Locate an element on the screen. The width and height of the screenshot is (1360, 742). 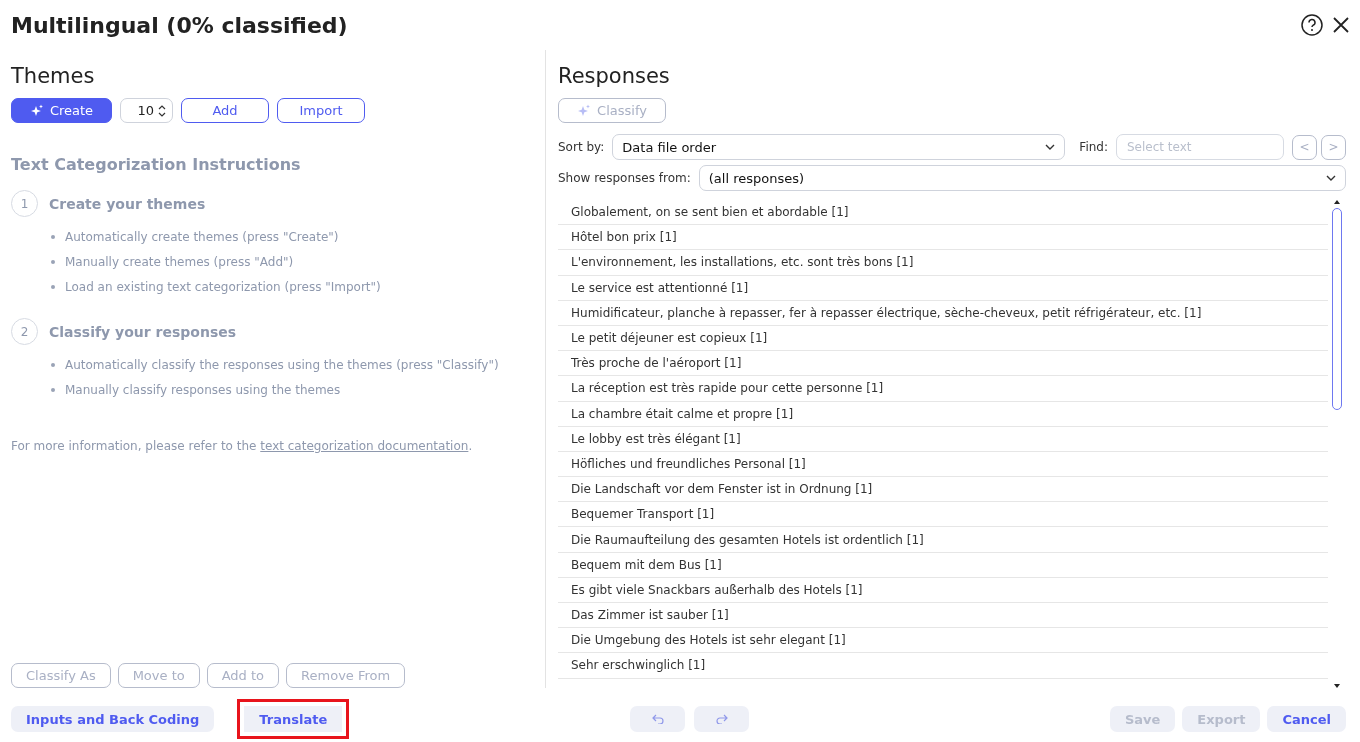
redo-icon is located at coordinates (721, 719).